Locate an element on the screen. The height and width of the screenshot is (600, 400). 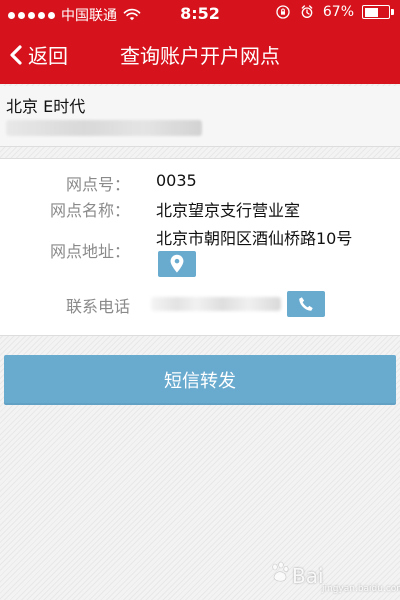
branch-address-label: 网点地址： is located at coordinates (89, 251).